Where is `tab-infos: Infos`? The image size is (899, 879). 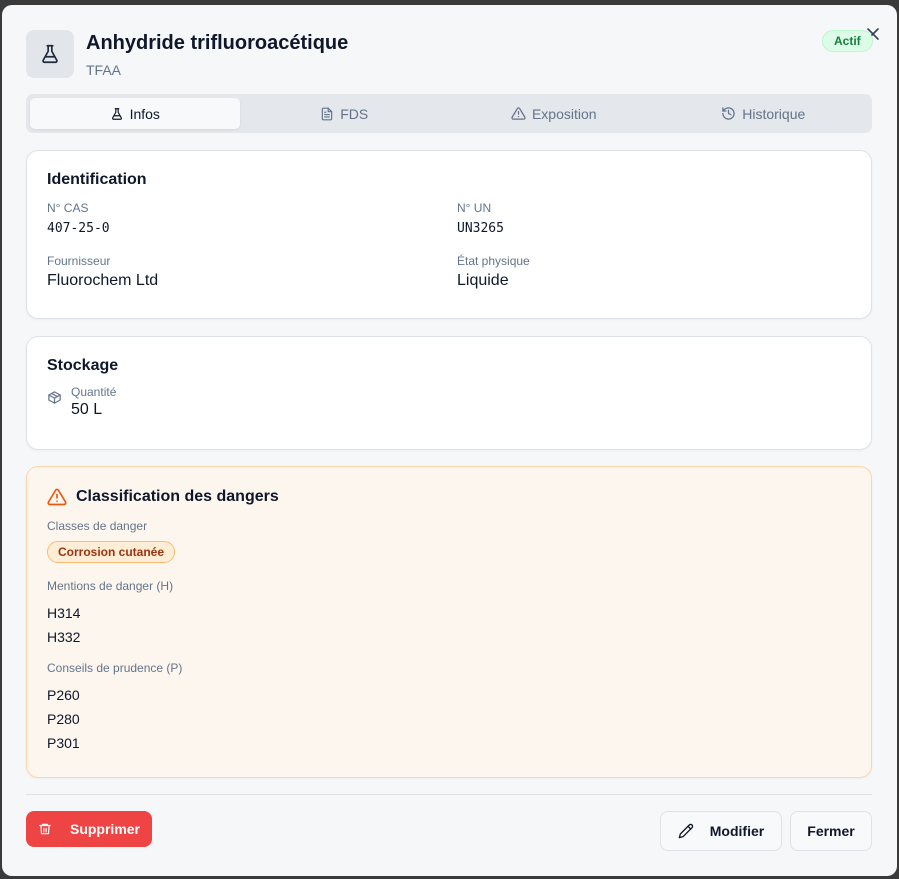
tab-infos: Infos is located at coordinates (135, 113).